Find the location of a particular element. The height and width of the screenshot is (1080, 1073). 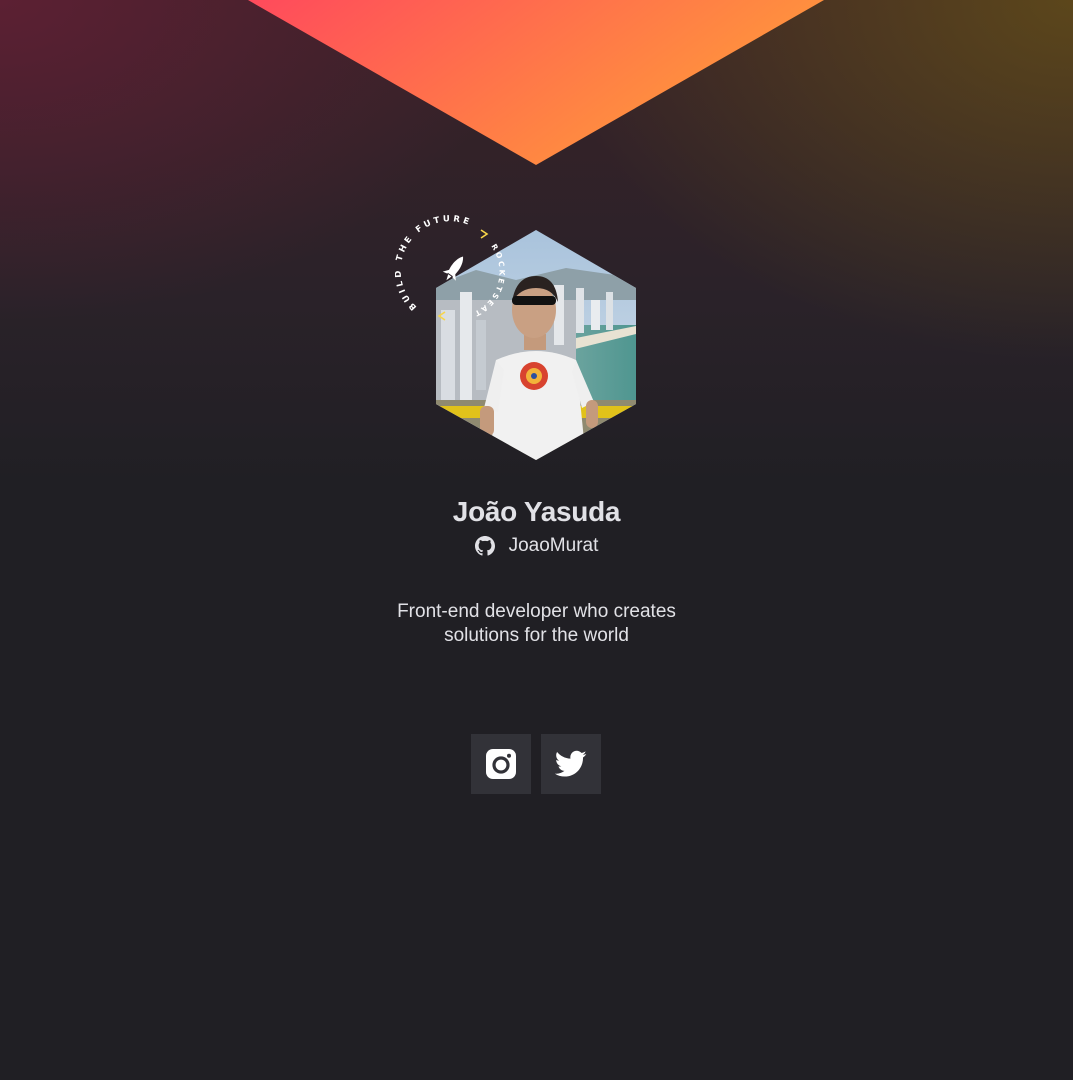

instagram-button is located at coordinates (501, 764).